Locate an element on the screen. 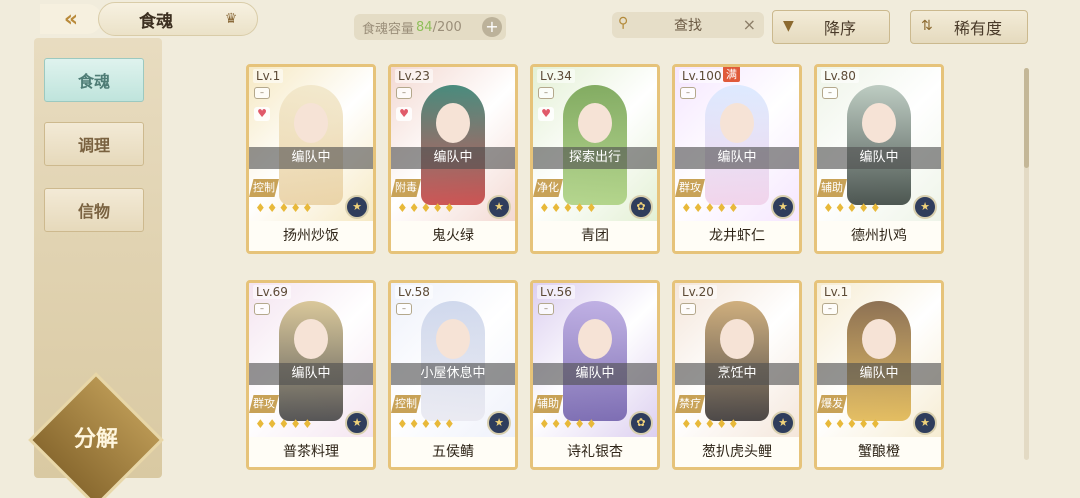 This screenshot has width=1080, height=498. food-soul-card: Lv.56 – 编队中 辅助 ♦♦♦♦♦ ✿ 诗礼银杏 is located at coordinates (595, 375).